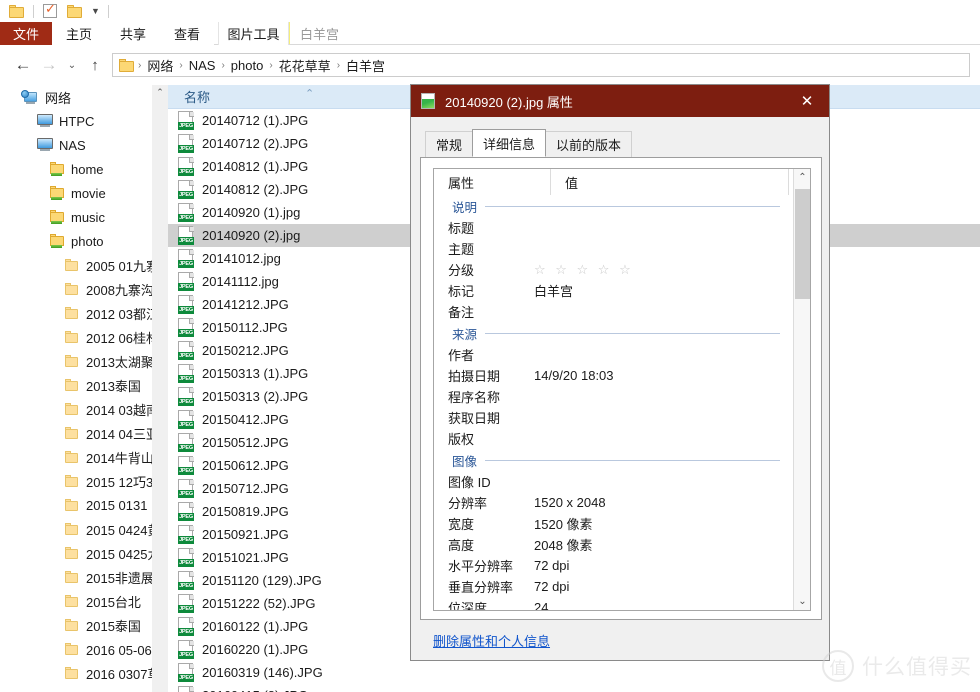  What do you see at coordinates (76, 145) in the screenshot?
I see `tree-item: NAS` at bounding box center [76, 145].